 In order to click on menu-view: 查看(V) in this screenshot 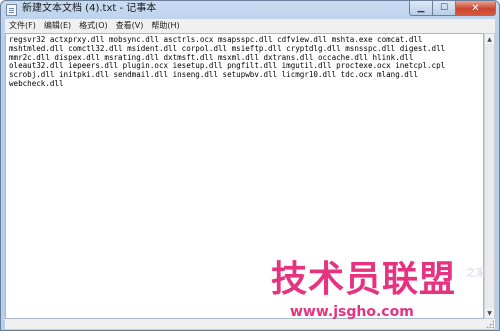, I will do `click(130, 26)`.